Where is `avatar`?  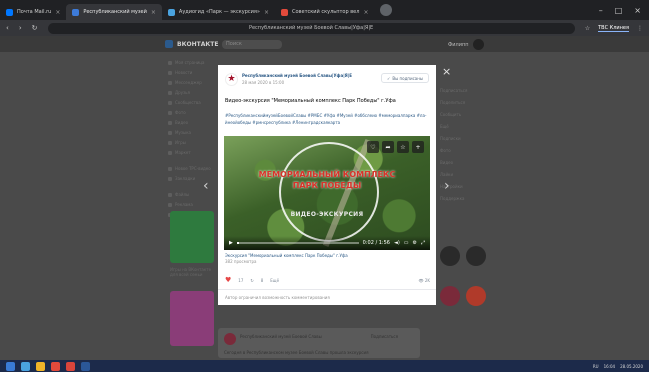 avatar is located at coordinates (478, 44).